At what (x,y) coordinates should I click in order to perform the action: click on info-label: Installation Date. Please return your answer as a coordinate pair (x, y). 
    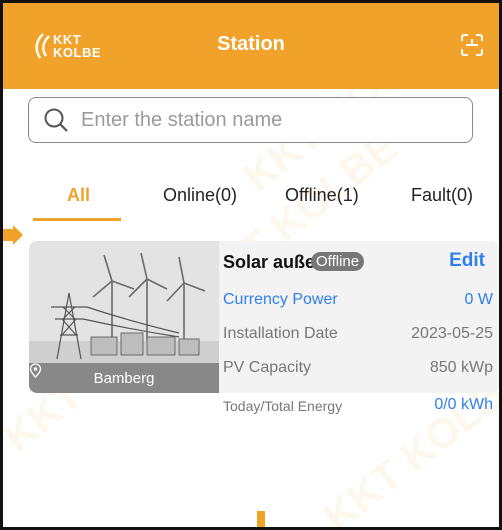
    Looking at the image, I should click on (280, 333).